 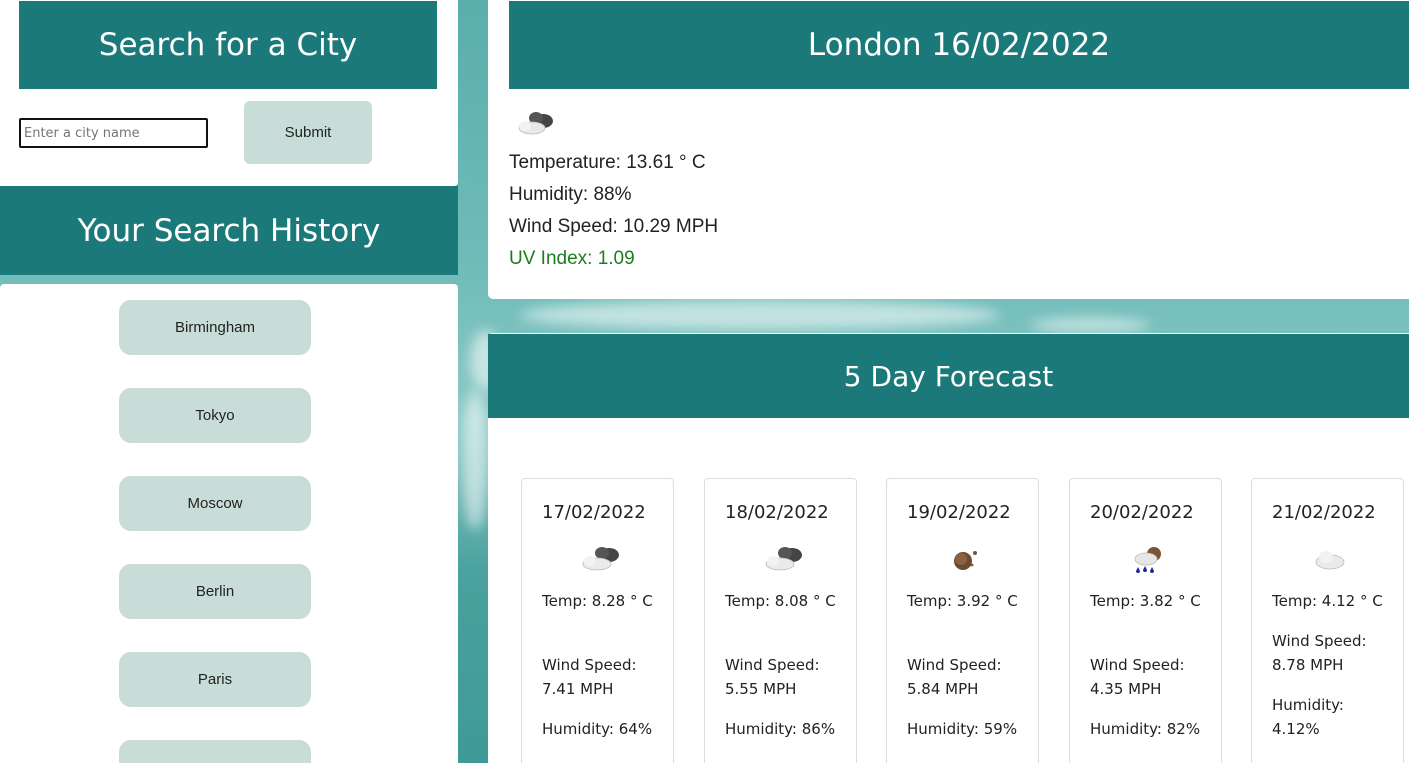 What do you see at coordinates (1137, 677) in the screenshot?
I see `forecast-wind: Wind Speed: 4.35 MPH` at bounding box center [1137, 677].